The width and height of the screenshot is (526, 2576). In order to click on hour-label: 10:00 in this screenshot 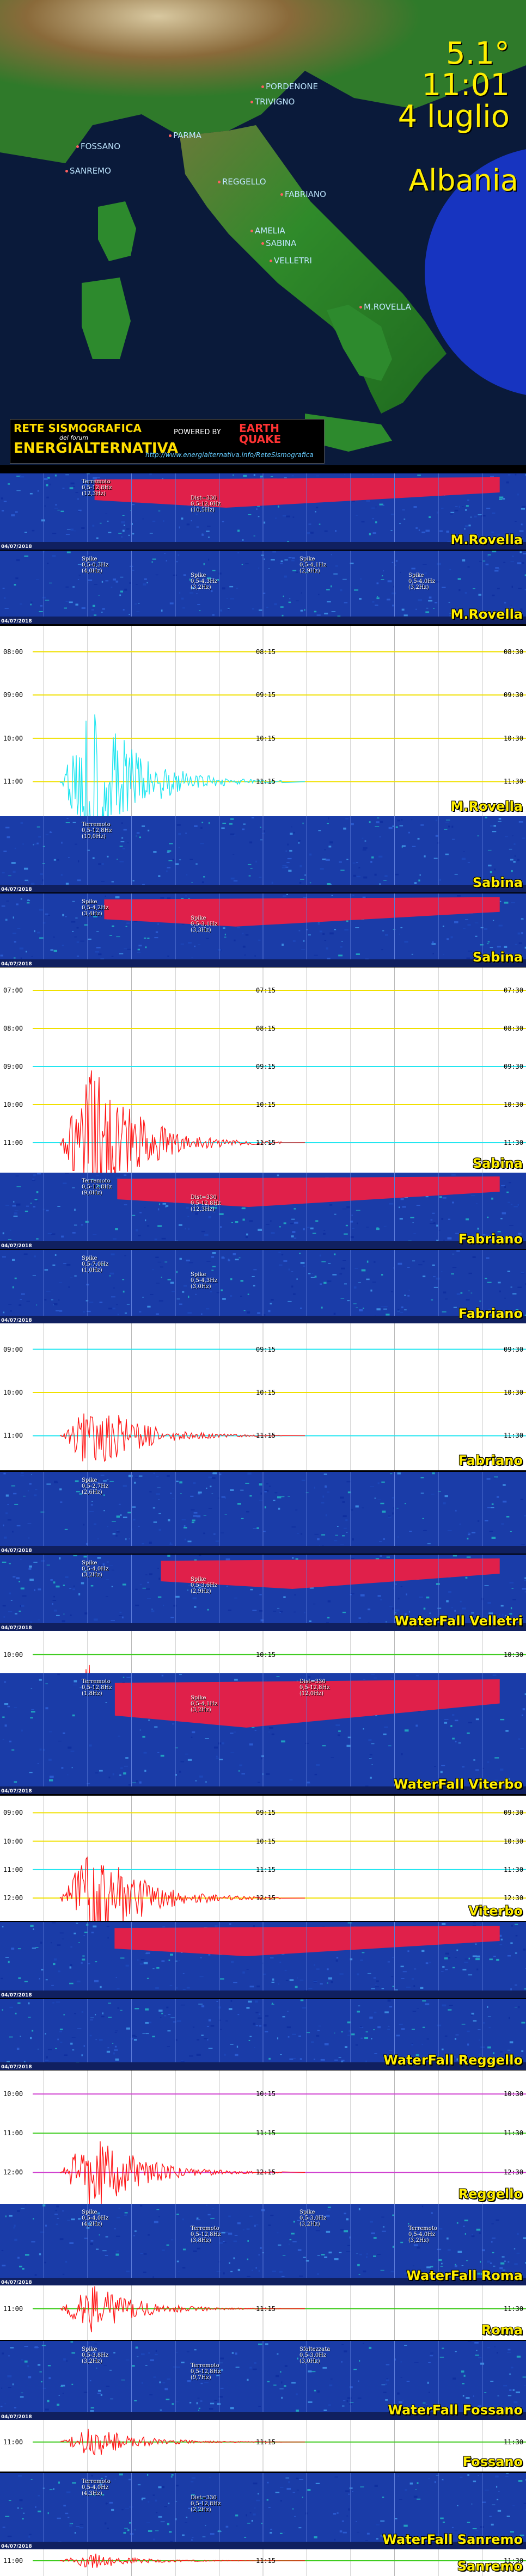, I will do `click(13, 2094)`.